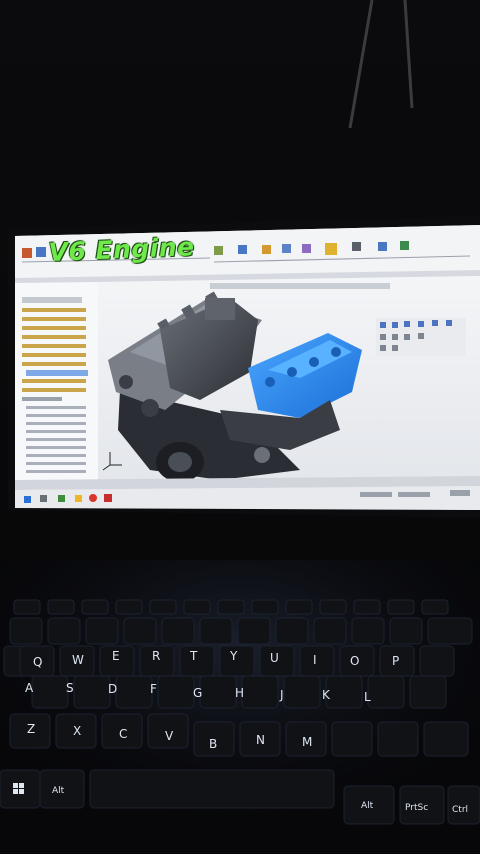 The image size is (480, 854). What do you see at coordinates (367, 697) in the screenshot?
I see `key-l: L` at bounding box center [367, 697].